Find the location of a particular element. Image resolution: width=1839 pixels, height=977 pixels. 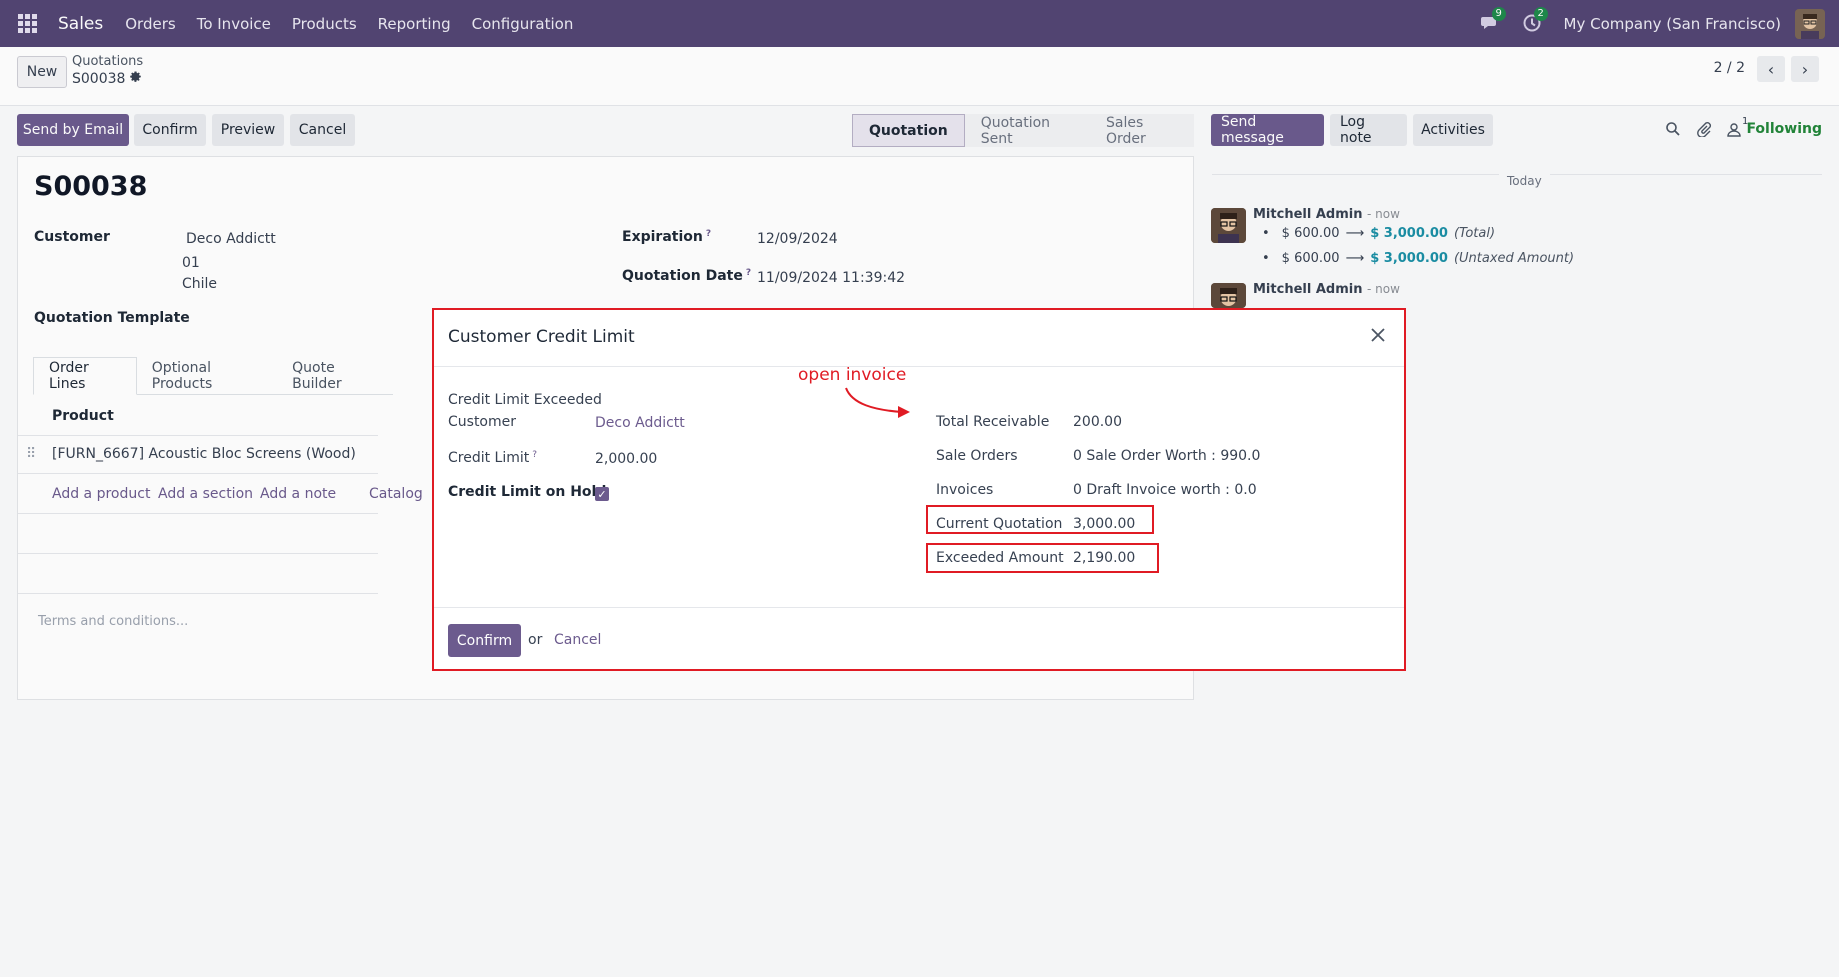

close-icon is located at coordinates (1379, 336).